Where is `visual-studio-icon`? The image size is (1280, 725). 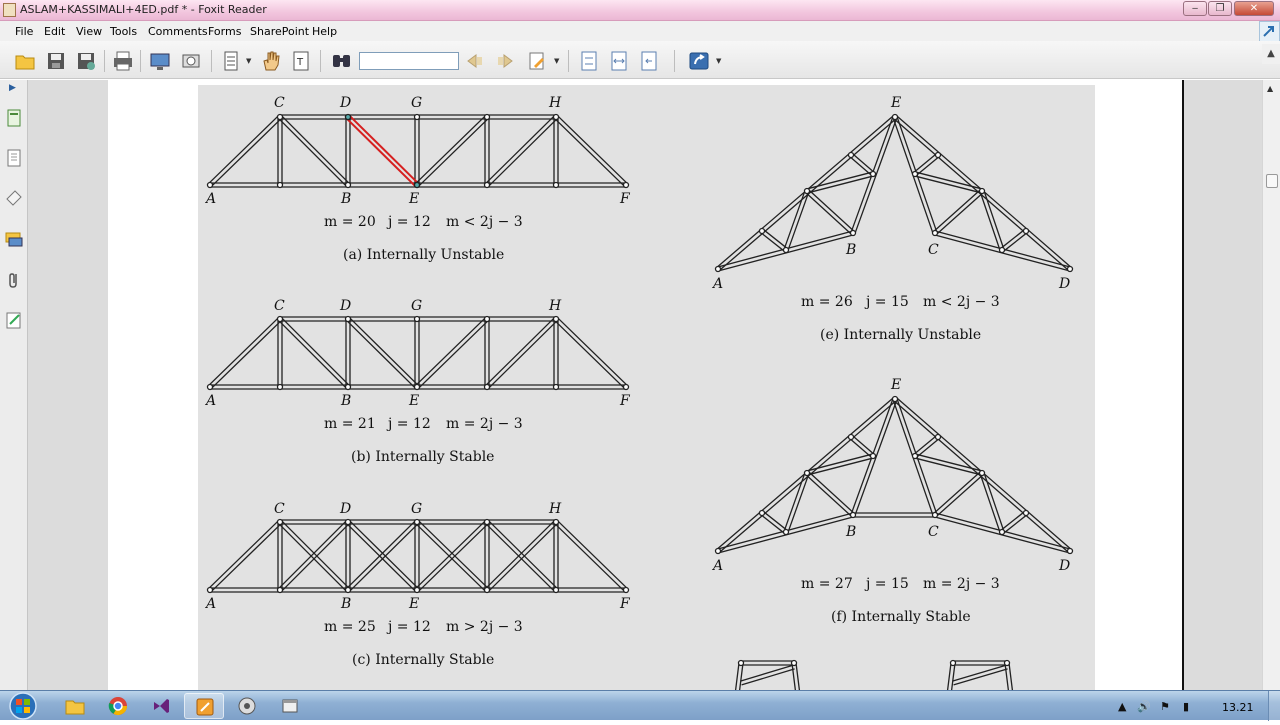
visual-studio-icon is located at coordinates (161, 706).